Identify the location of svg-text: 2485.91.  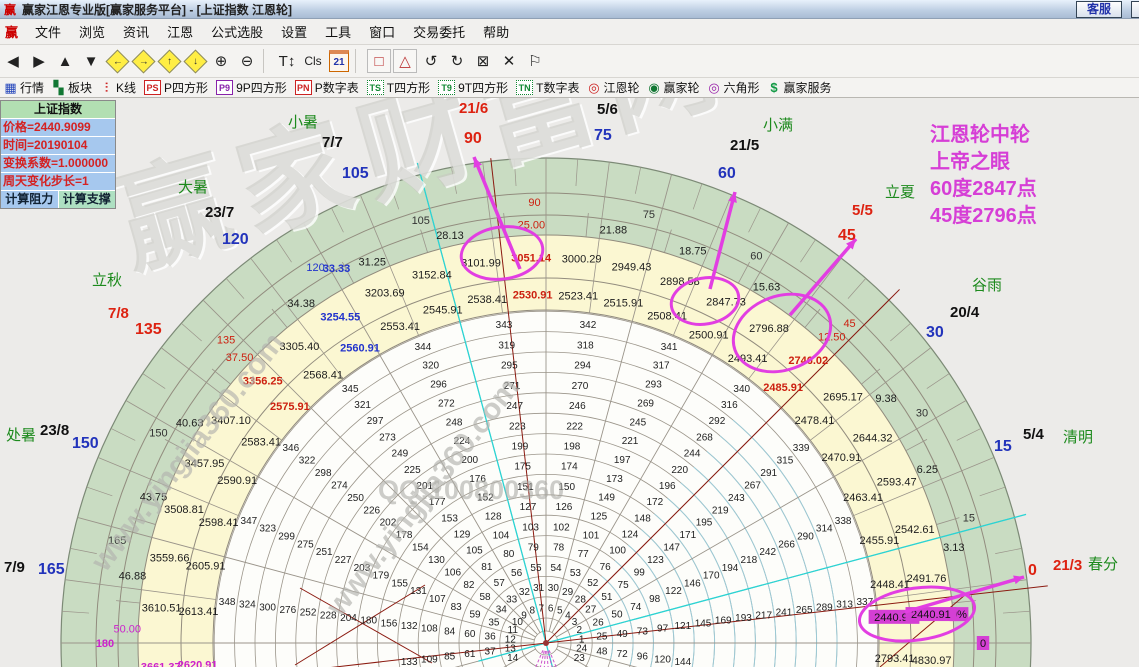
(783, 388).